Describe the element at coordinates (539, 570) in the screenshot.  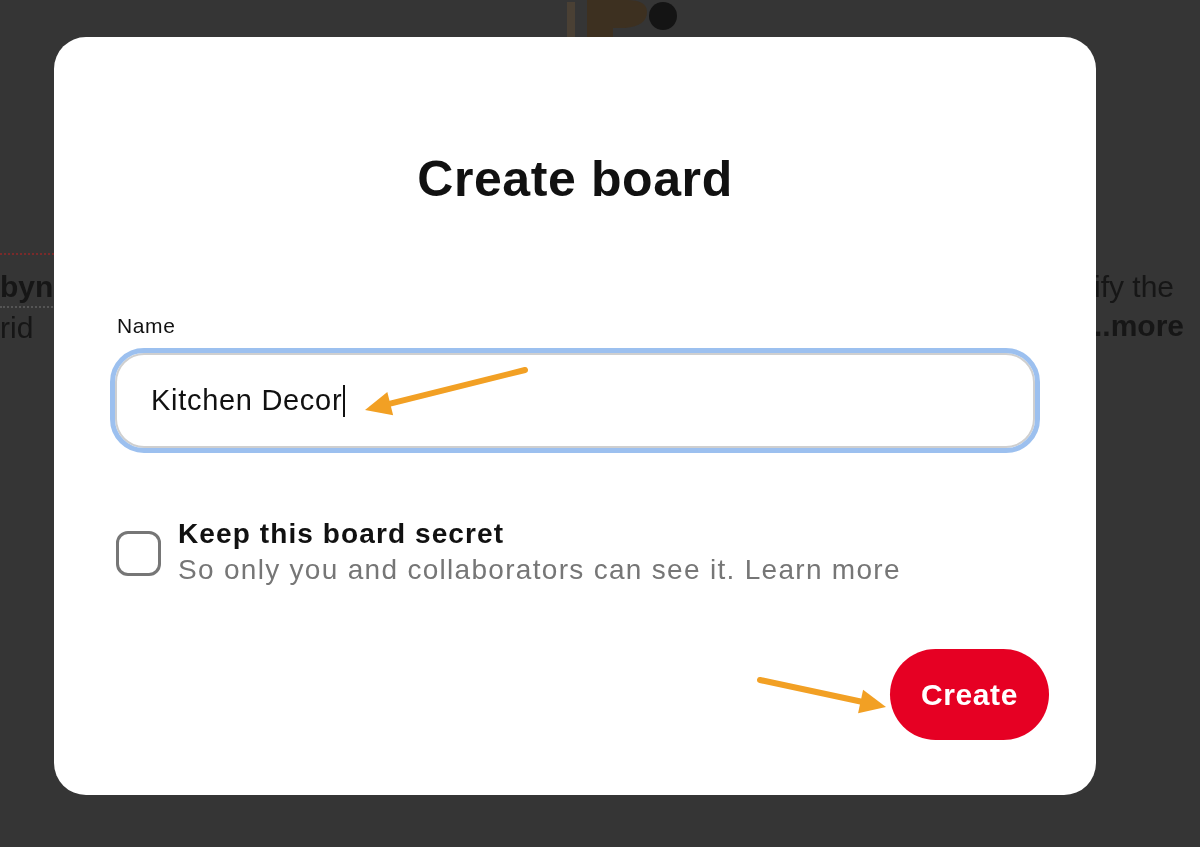
I see `option-description: So only you and collaborators can see it. Learn more` at that location.